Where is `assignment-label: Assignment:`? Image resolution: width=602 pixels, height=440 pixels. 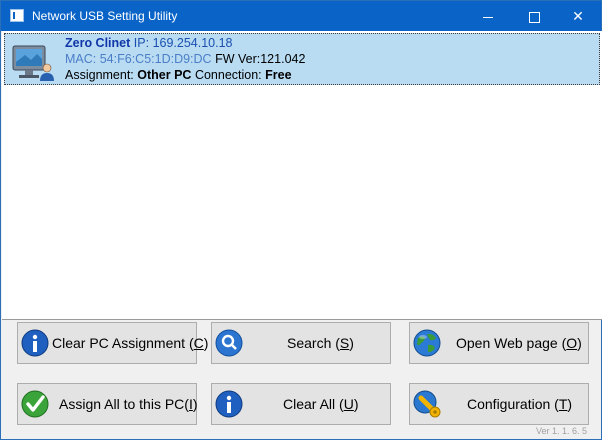 assignment-label: Assignment: is located at coordinates (99, 75).